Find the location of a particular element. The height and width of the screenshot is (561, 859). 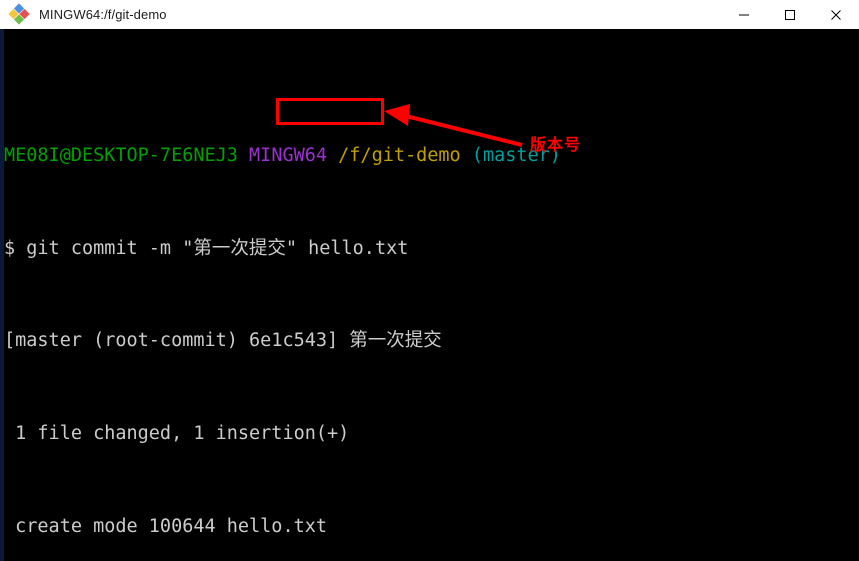

maximize-button is located at coordinates (790, 14).